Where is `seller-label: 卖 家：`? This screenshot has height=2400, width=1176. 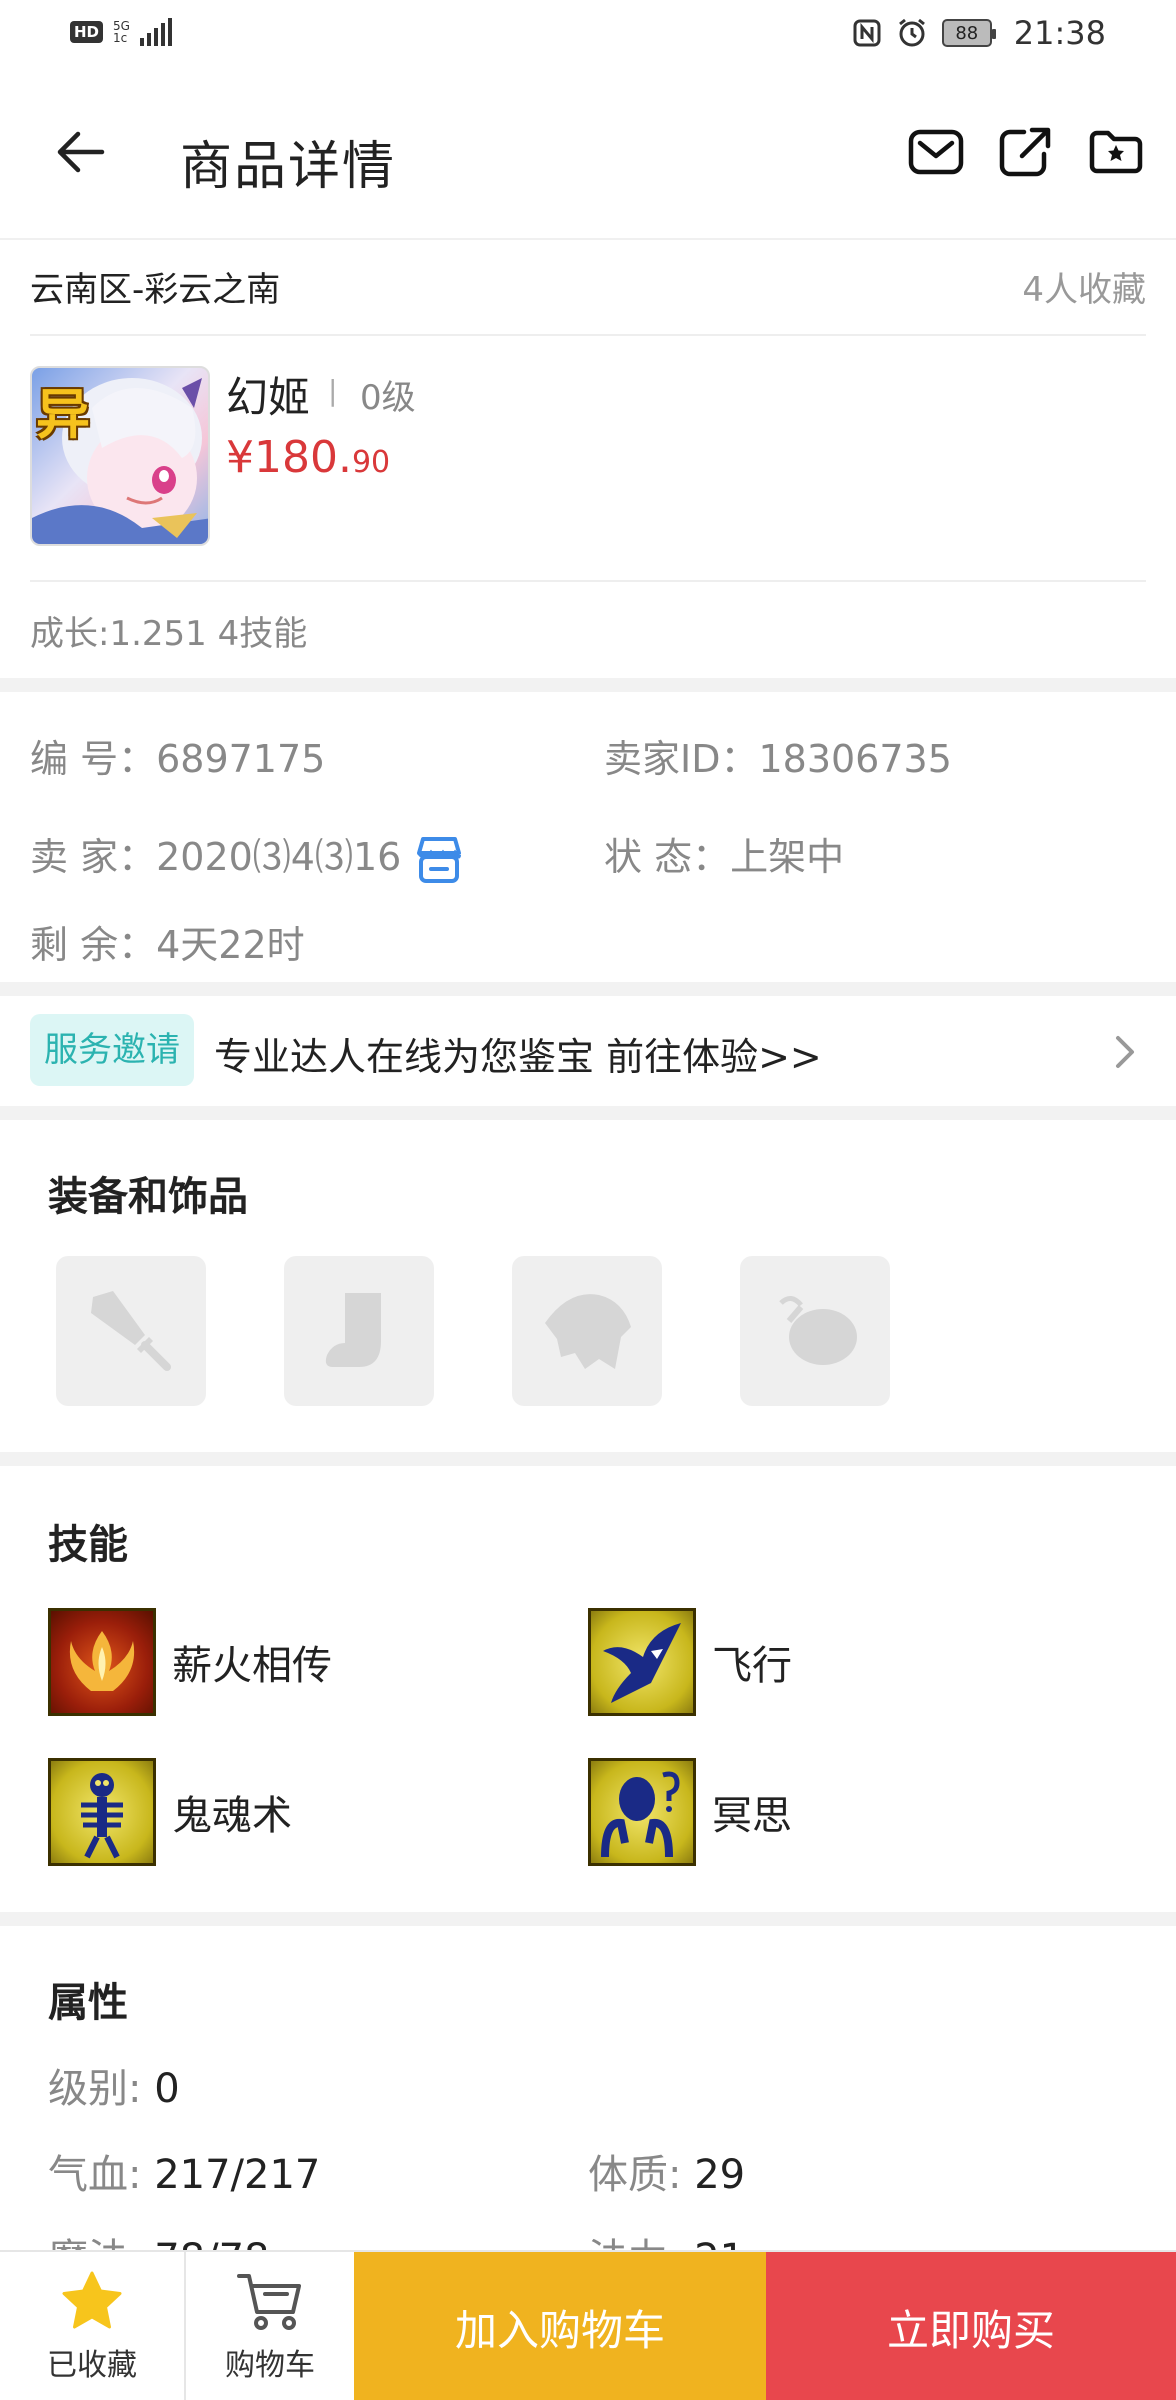
seller-label: 卖 家： is located at coordinates (93, 857).